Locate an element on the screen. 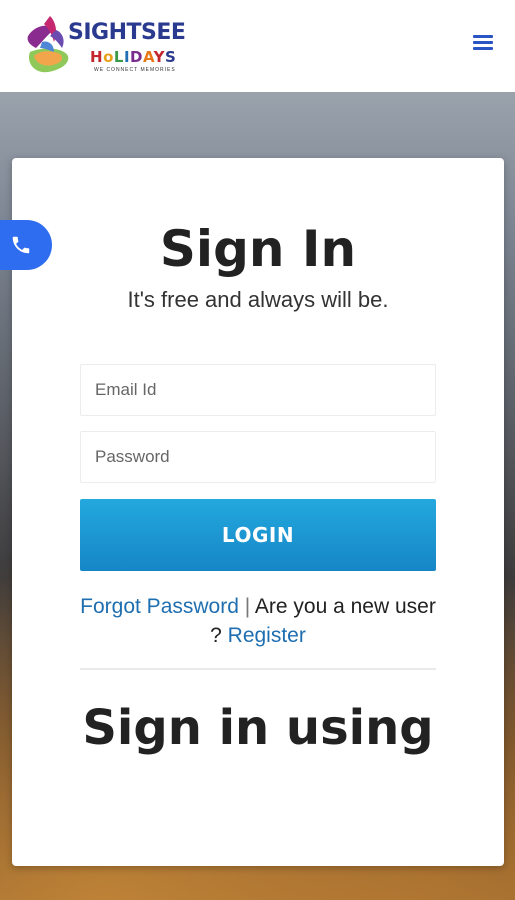 The height and width of the screenshot is (900, 515). logo-sub-text: HoLIDAYS is located at coordinates (133, 57).